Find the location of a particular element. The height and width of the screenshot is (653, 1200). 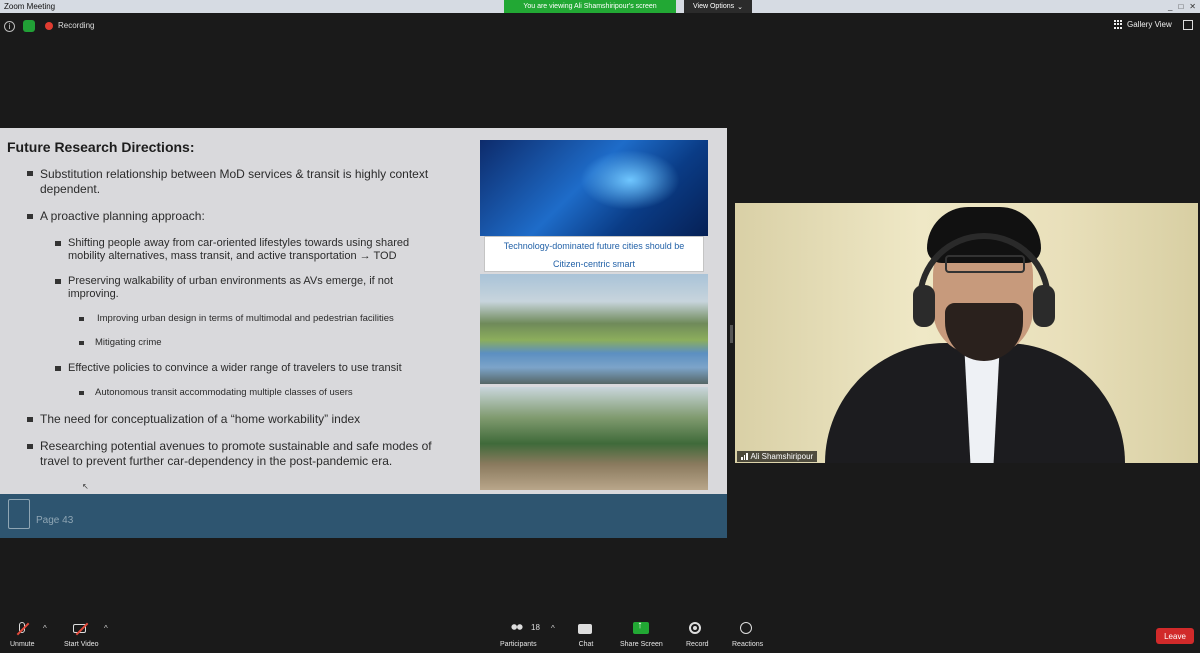

meeting-status-row: i Recording Gallery View is located at coordinates (600, 26).